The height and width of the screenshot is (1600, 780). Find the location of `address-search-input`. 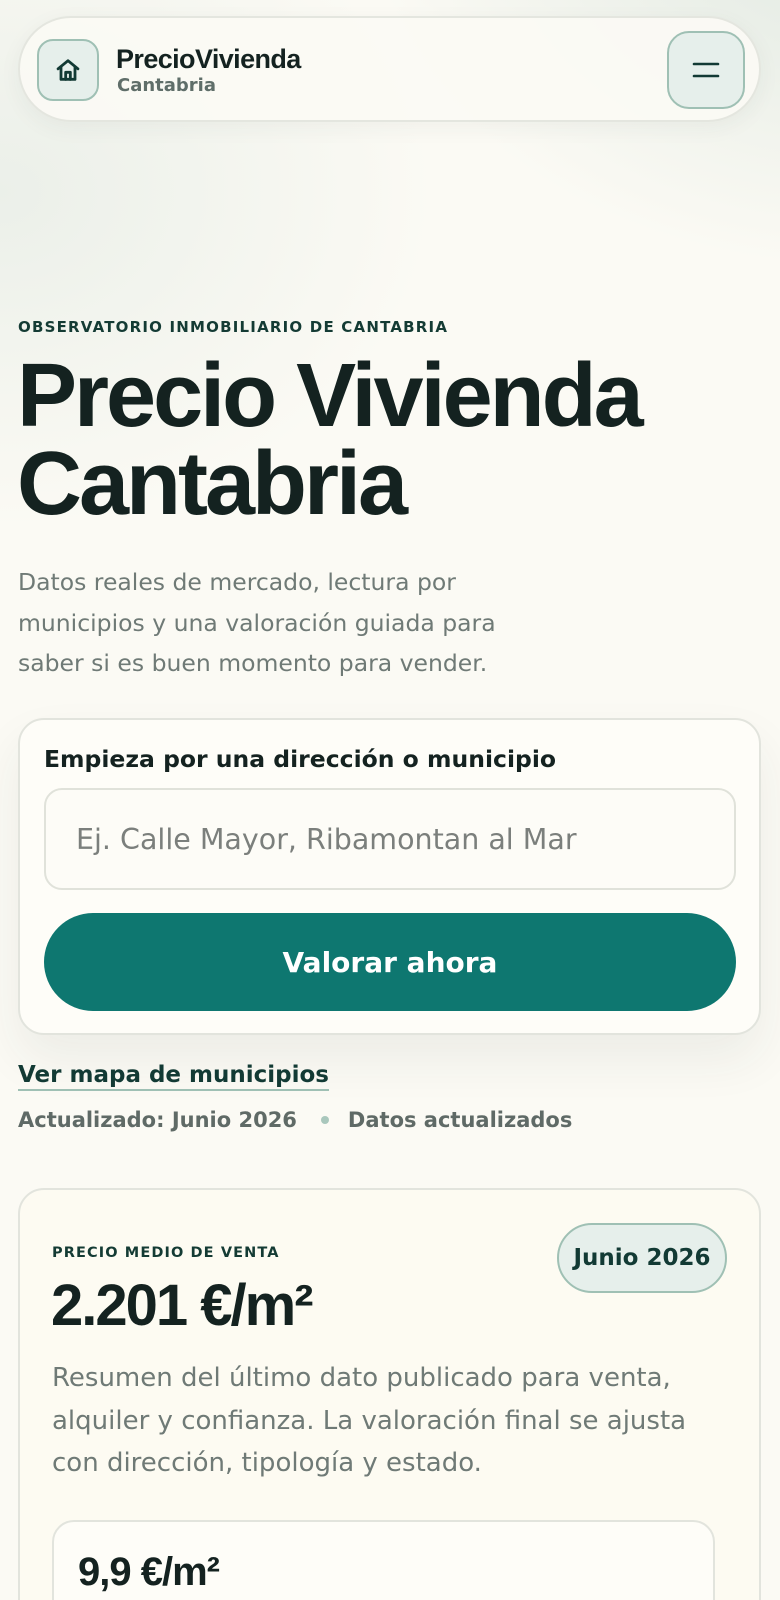

address-search-input is located at coordinates (390, 839).